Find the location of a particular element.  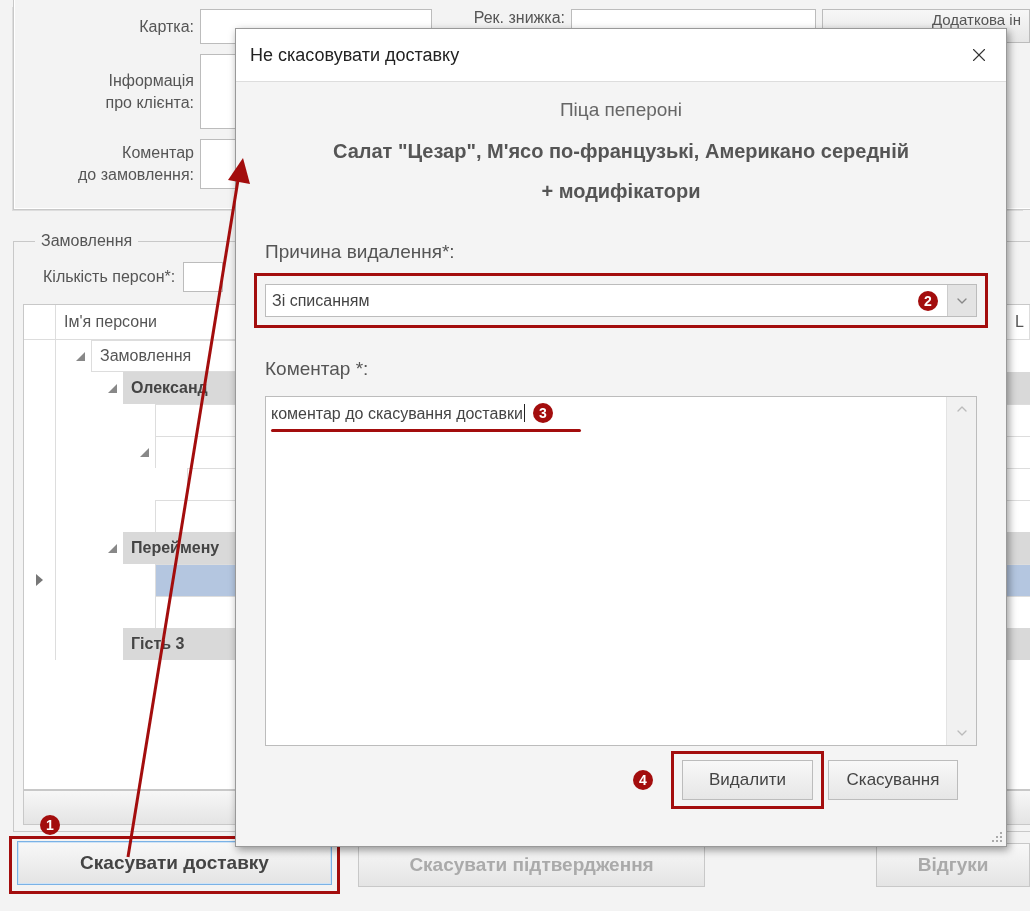

dish-list: Салат "Цезар", М'ясо по-французькі, Американо середній is located at coordinates (621, 151).